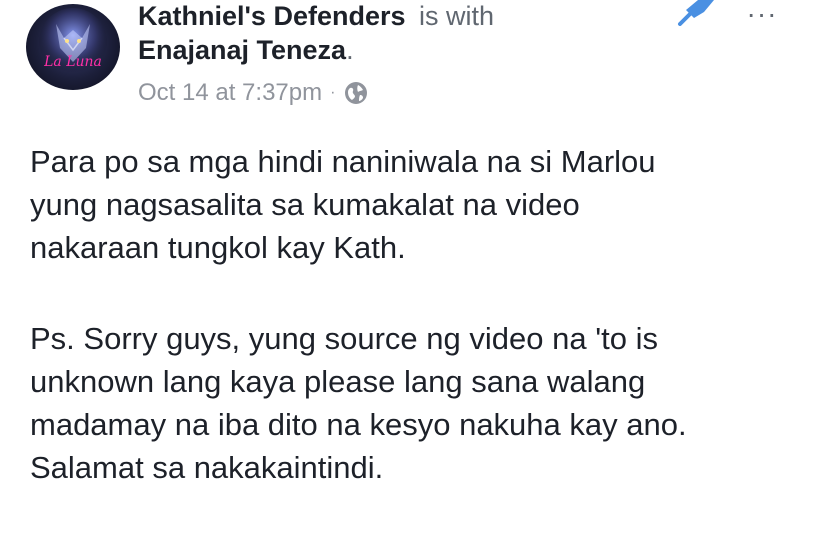  Describe the element at coordinates (73, 47) in the screenshot. I see `avatar: La Luna` at that location.